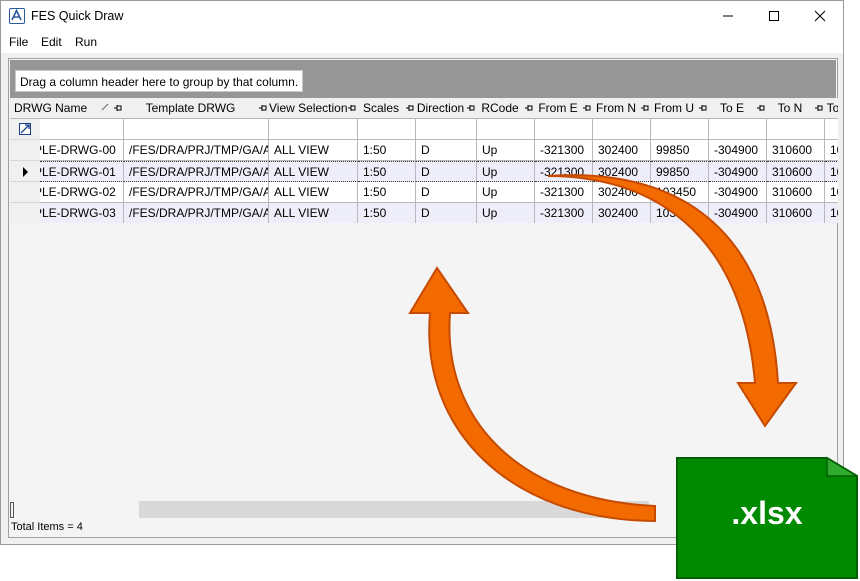  What do you see at coordinates (532, 394) in the screenshot?
I see `arrow-up-left-icon` at bounding box center [532, 394].